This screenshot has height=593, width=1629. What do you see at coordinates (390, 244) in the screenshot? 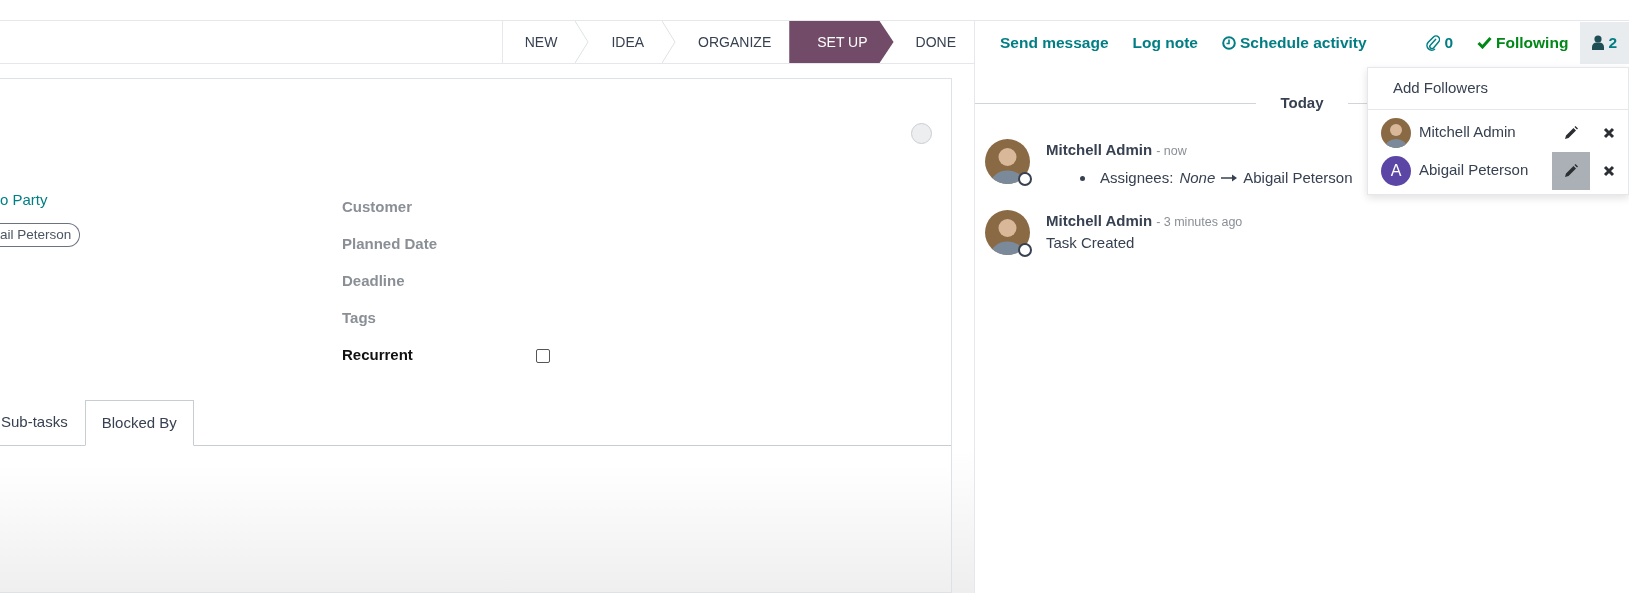
I see `field-label: Planned Date` at bounding box center [390, 244].